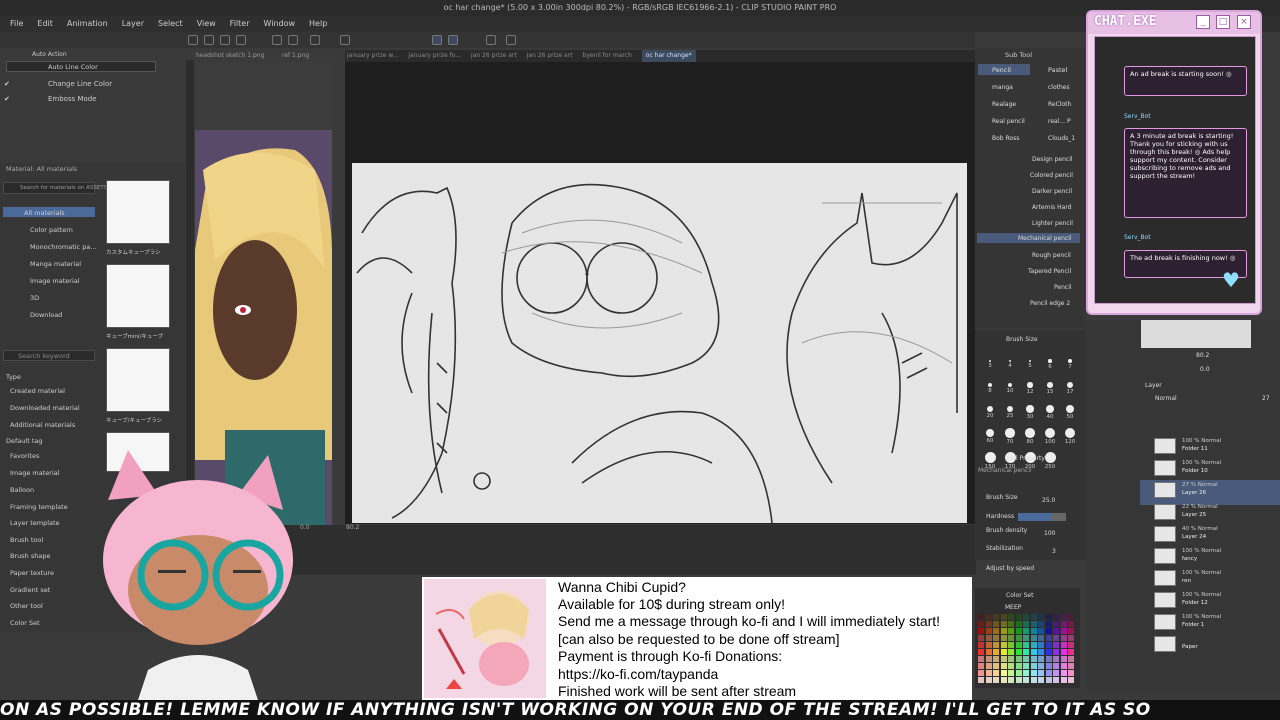  I want to click on tag-item: Favorites, so click(24, 456).